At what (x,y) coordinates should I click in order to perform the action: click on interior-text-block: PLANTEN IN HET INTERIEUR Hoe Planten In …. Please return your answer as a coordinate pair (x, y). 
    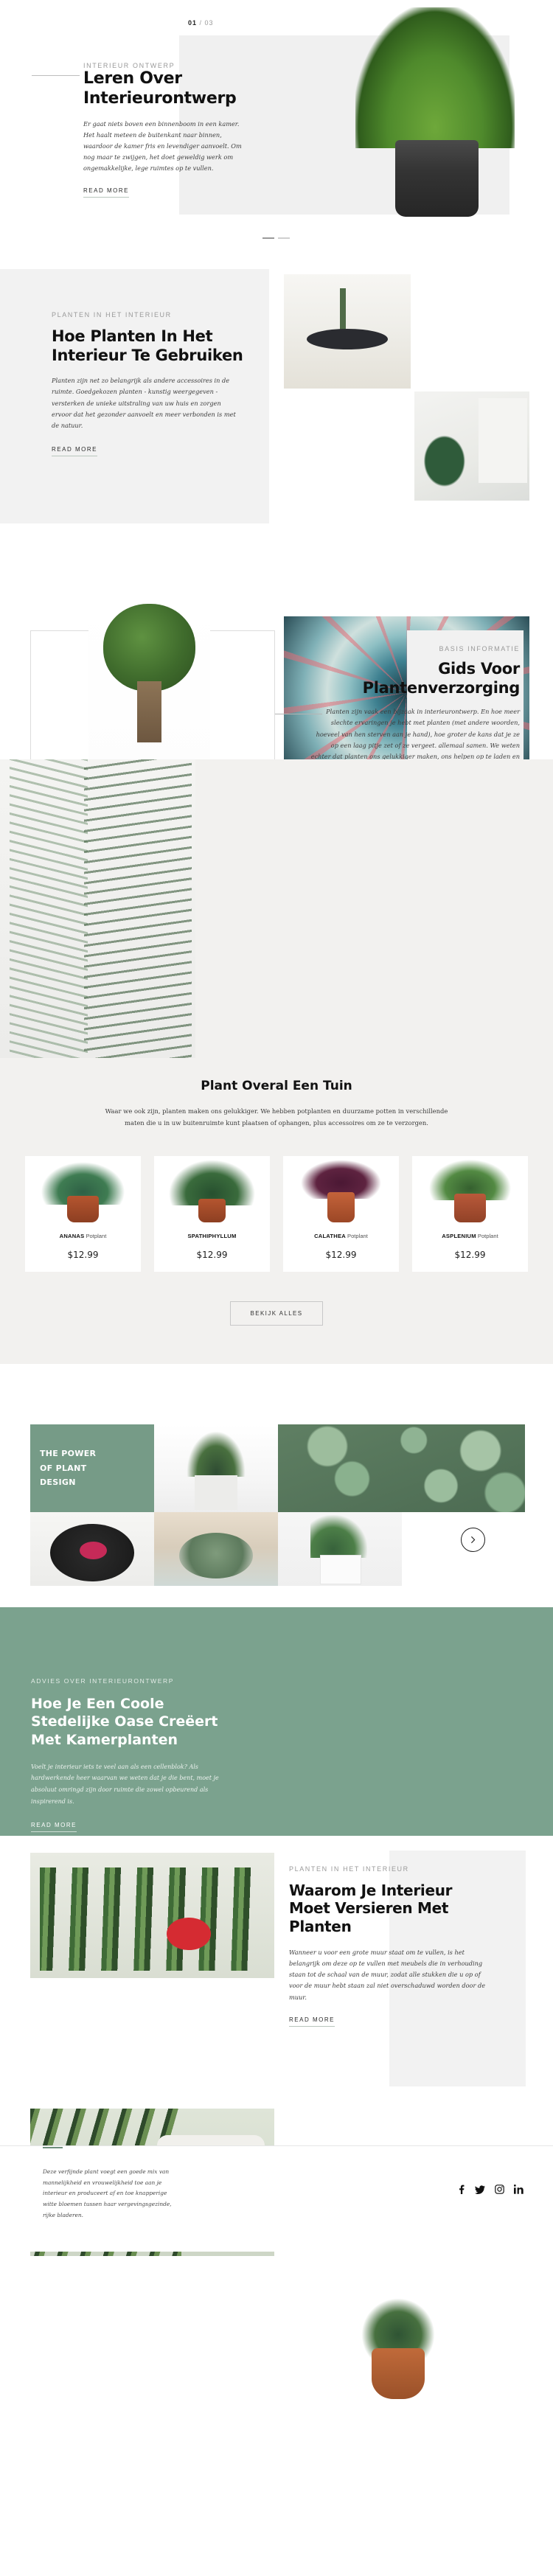
    Looking at the image, I should click on (153, 384).